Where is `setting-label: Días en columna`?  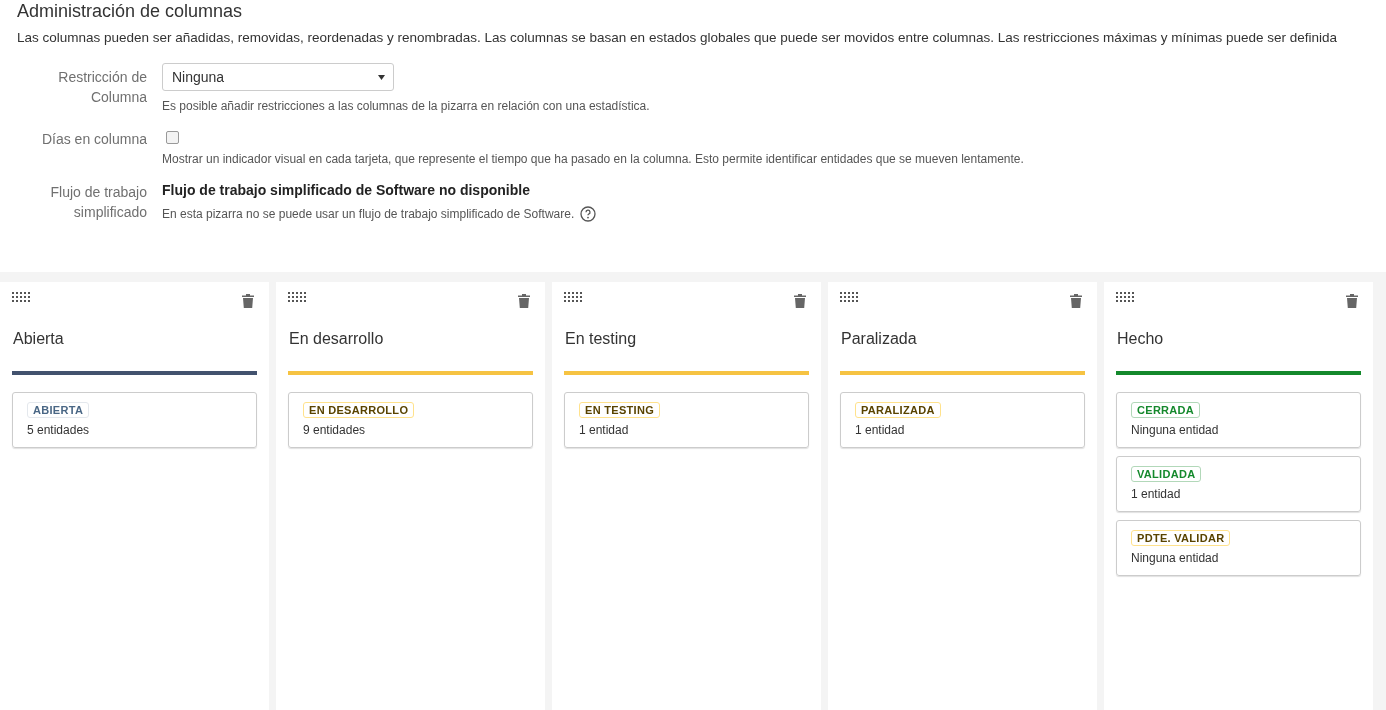 setting-label: Días en columna is located at coordinates (93, 139).